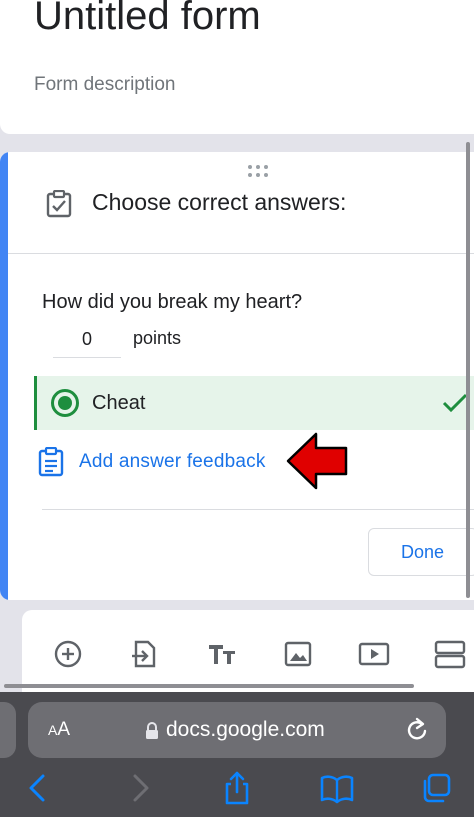 This screenshot has height=817, width=474. What do you see at coordinates (258, 171) in the screenshot?
I see `drag-handle-icon` at bounding box center [258, 171].